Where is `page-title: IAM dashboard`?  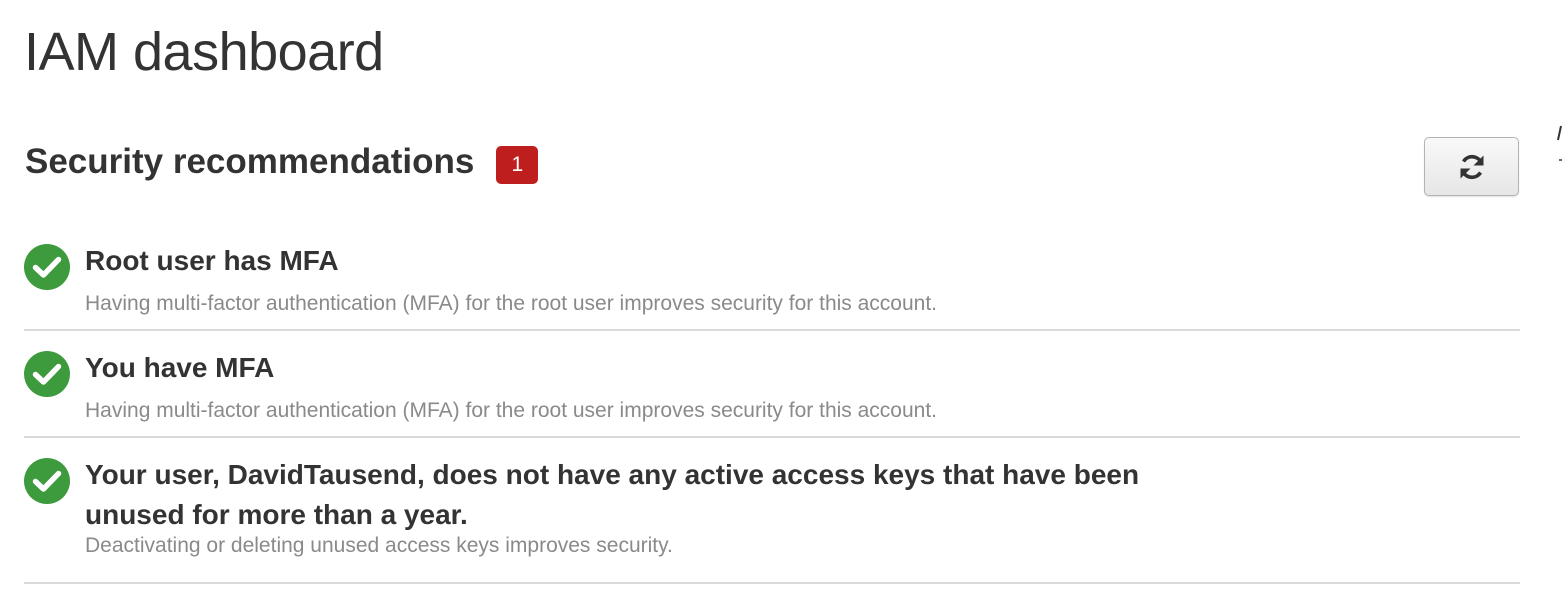
page-title: IAM dashboard is located at coordinates (204, 52).